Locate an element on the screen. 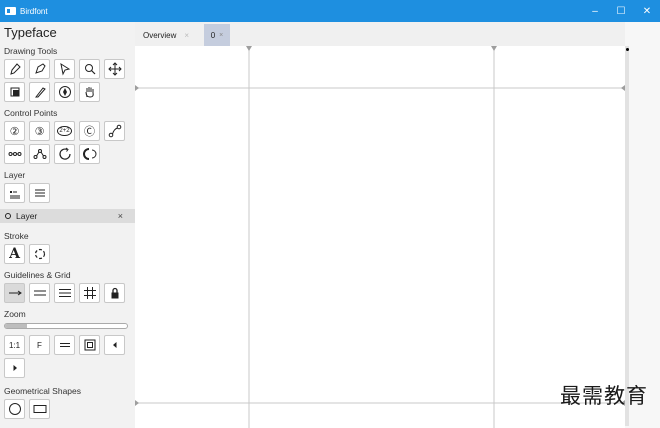 The image size is (660, 428). cubic-points-button: ③ is located at coordinates (39, 131).